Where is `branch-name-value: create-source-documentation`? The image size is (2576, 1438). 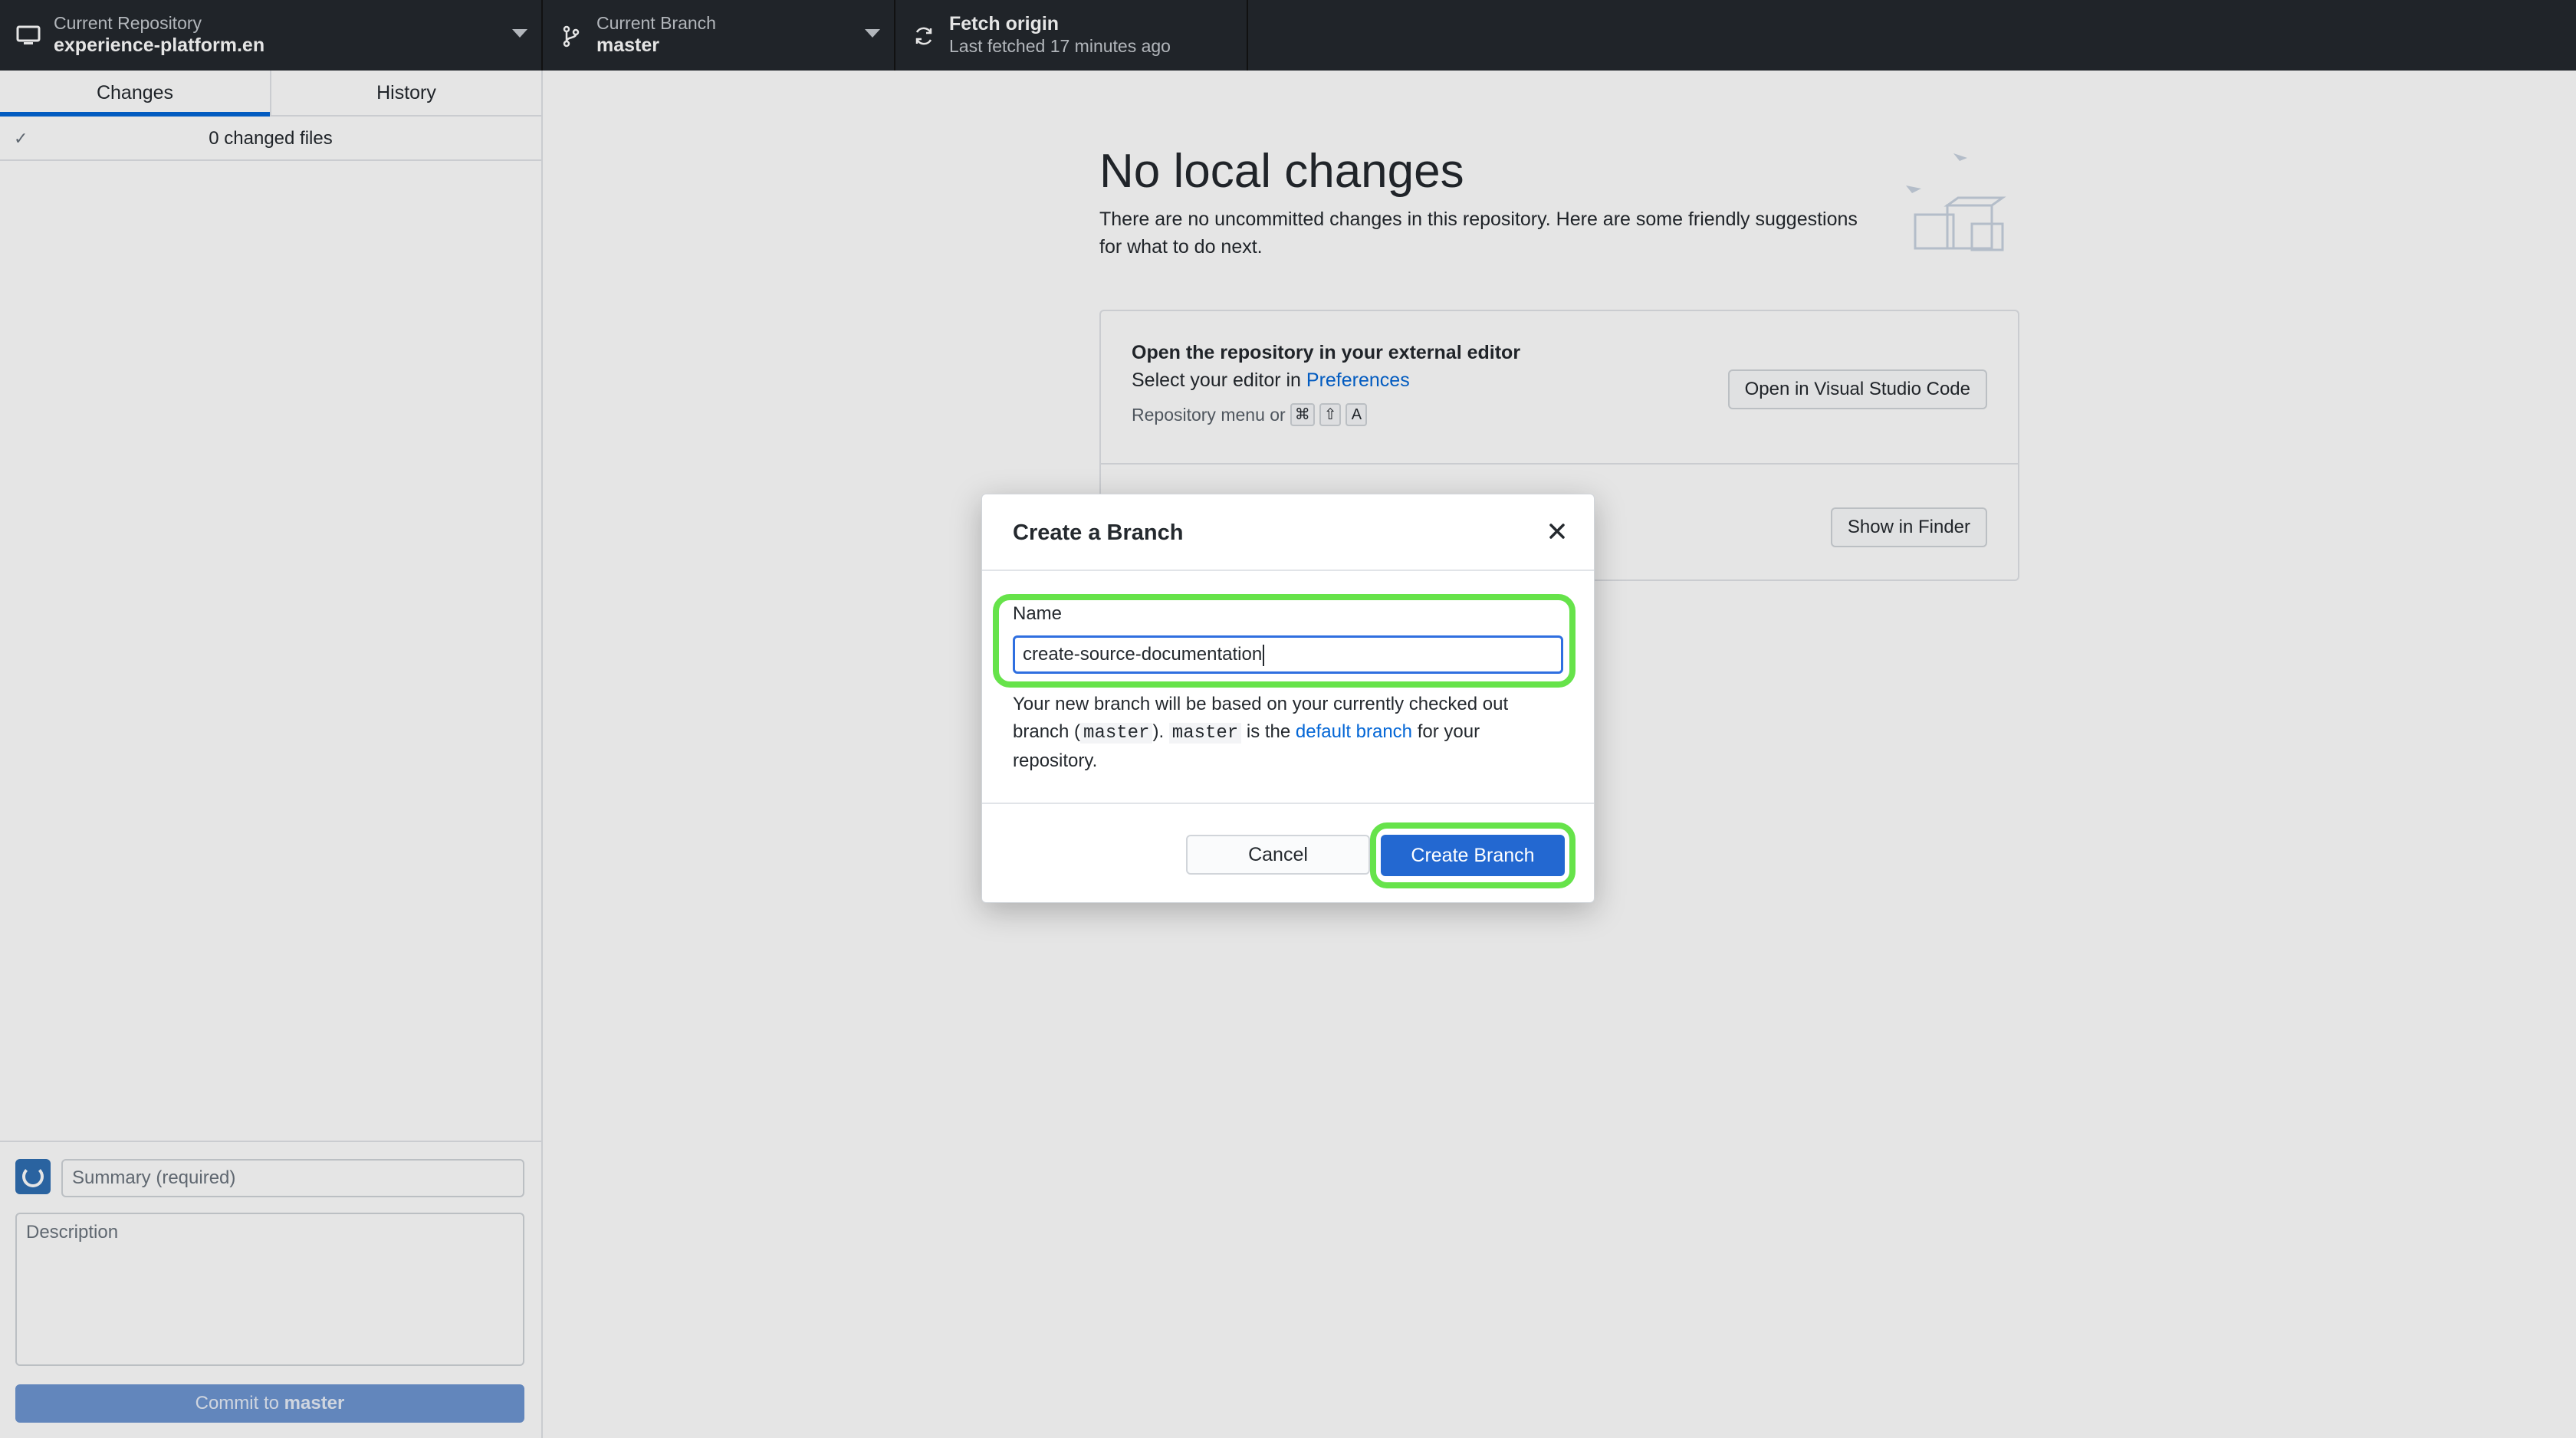
branch-name-value: create-source-documentation is located at coordinates (1143, 654).